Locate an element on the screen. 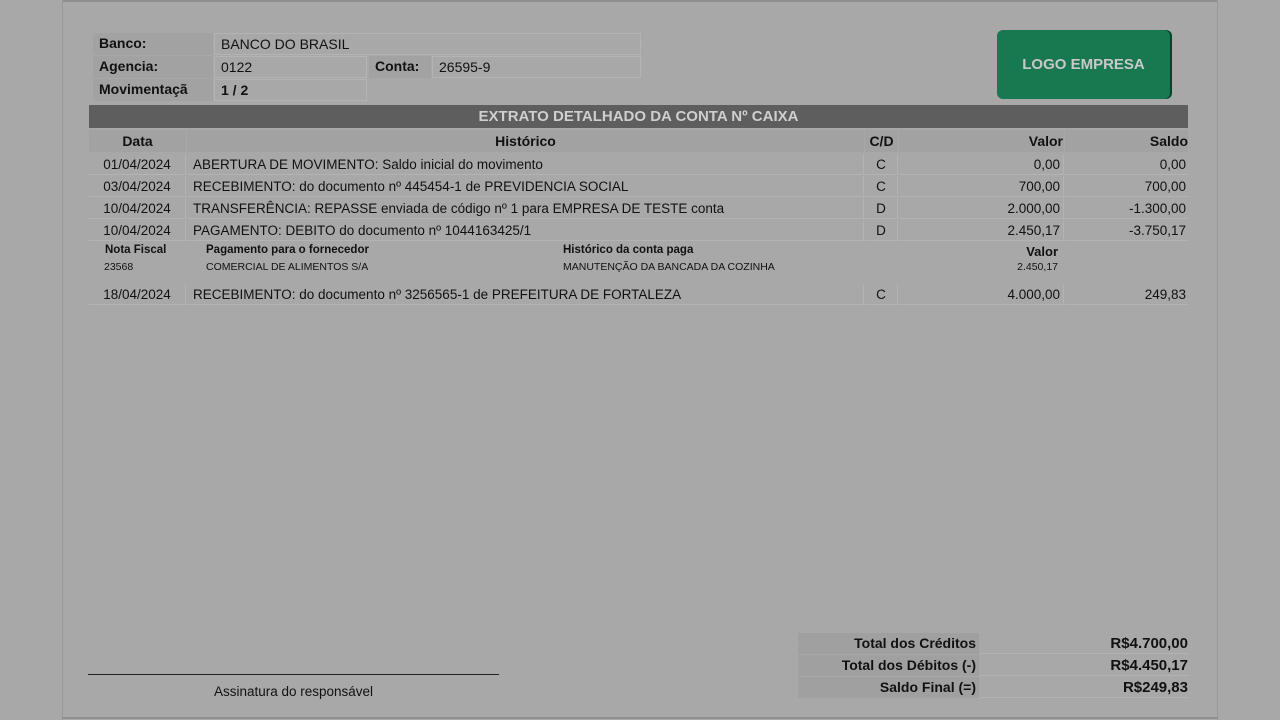  page-right-edge is located at coordinates (1217, 360).